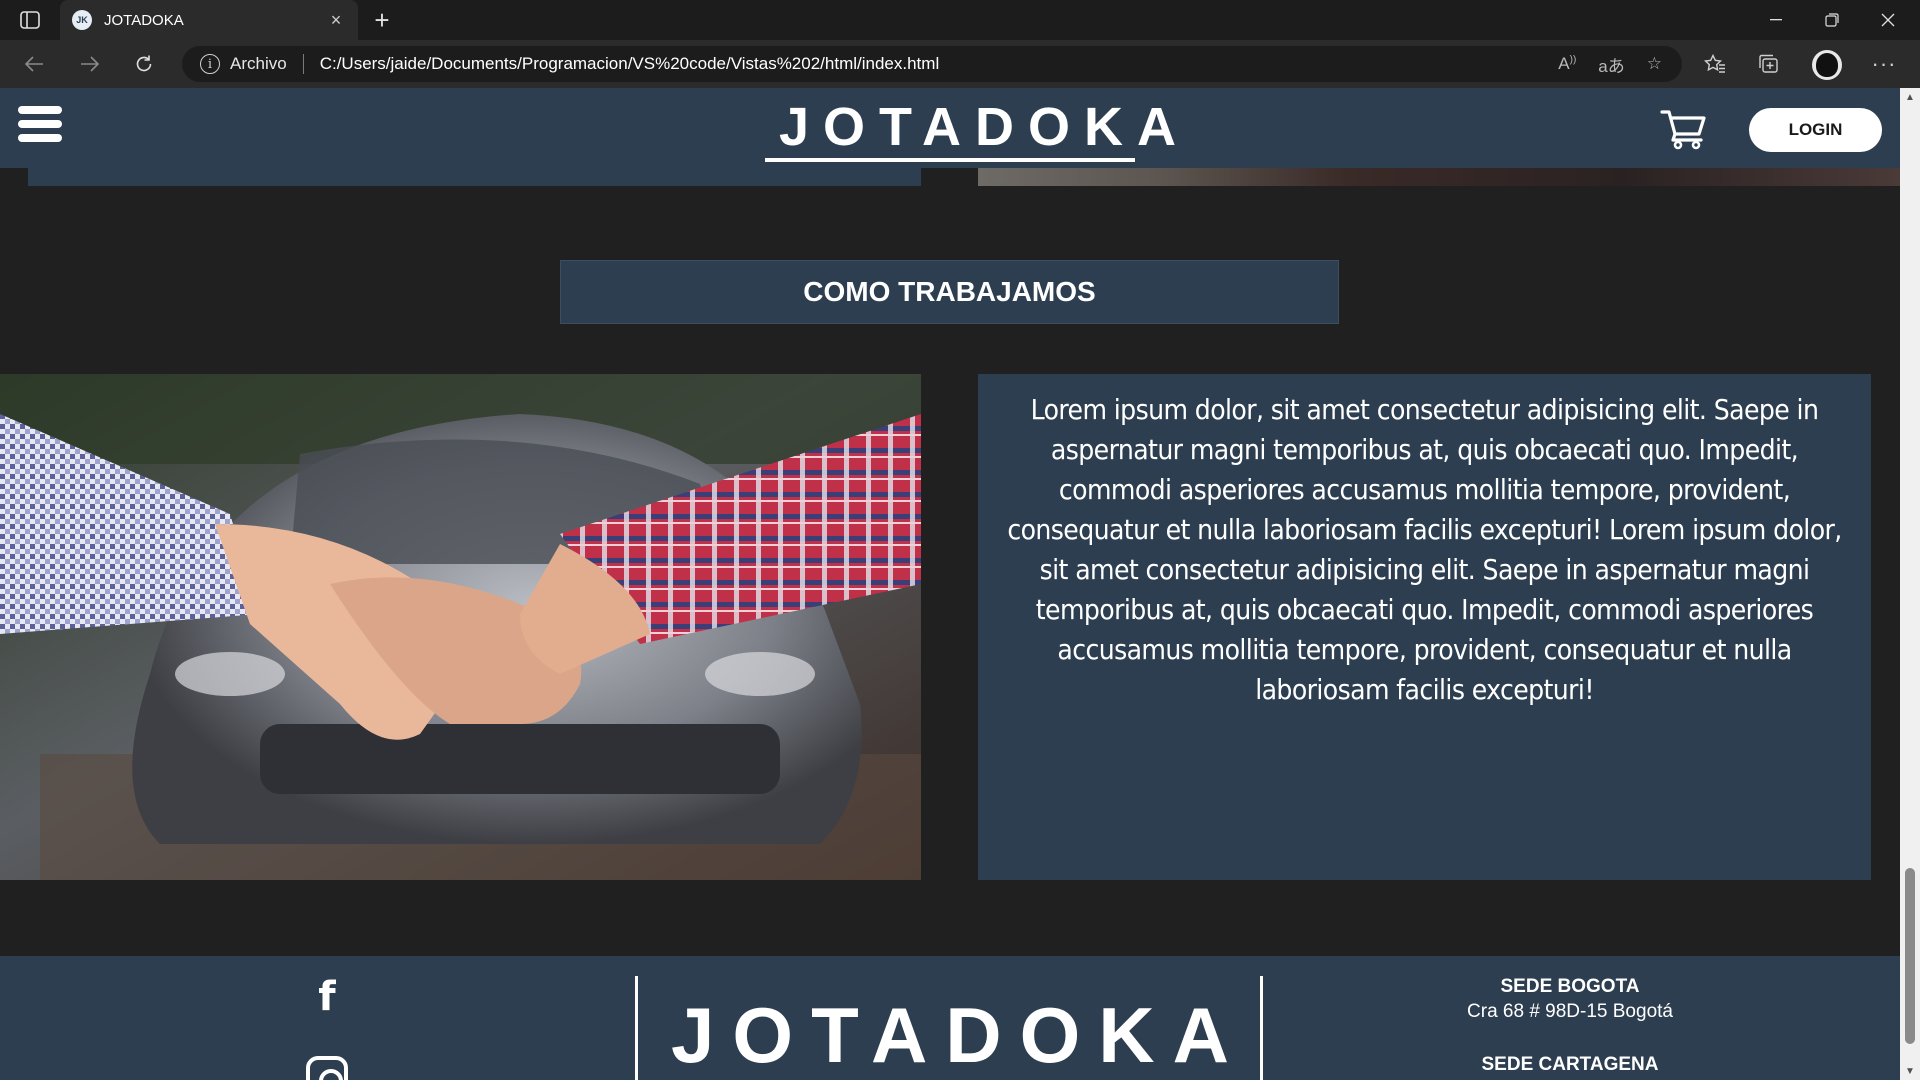 The width and height of the screenshot is (1920, 1080). Describe the element at coordinates (1910, 1071) in the screenshot. I see `scroll-down-icon: ▼` at that location.